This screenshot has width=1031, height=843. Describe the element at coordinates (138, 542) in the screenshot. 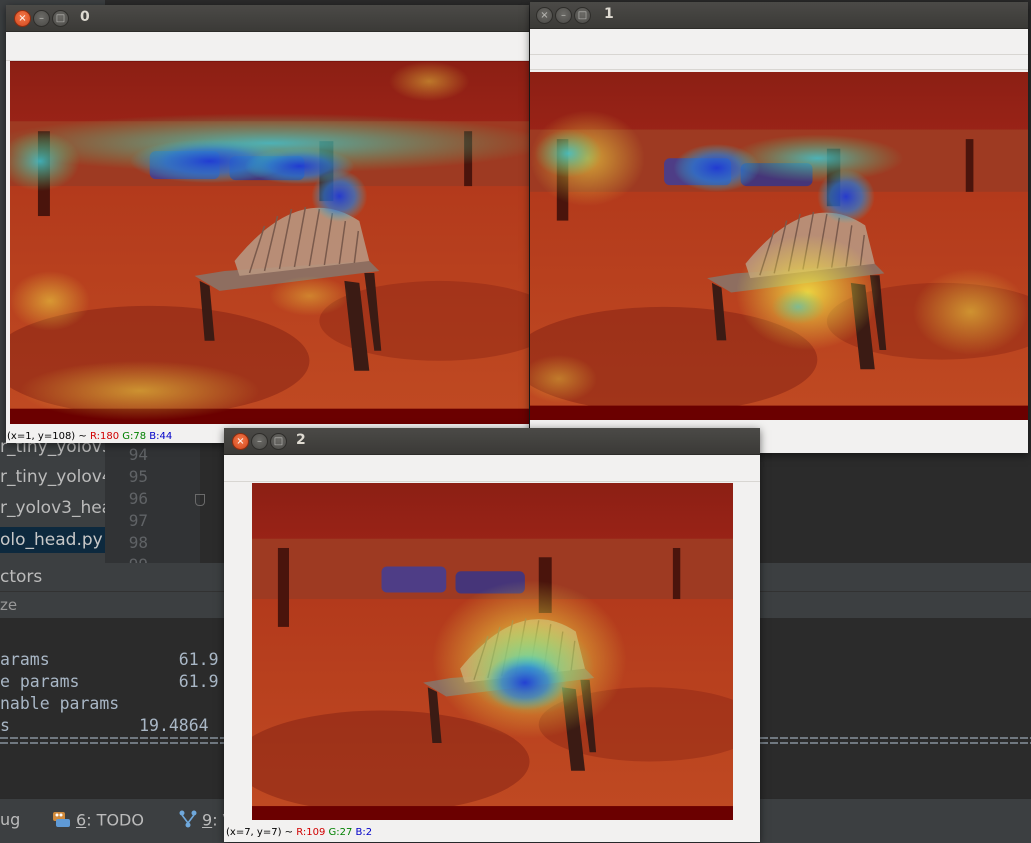

I see `line-number: 98` at that location.